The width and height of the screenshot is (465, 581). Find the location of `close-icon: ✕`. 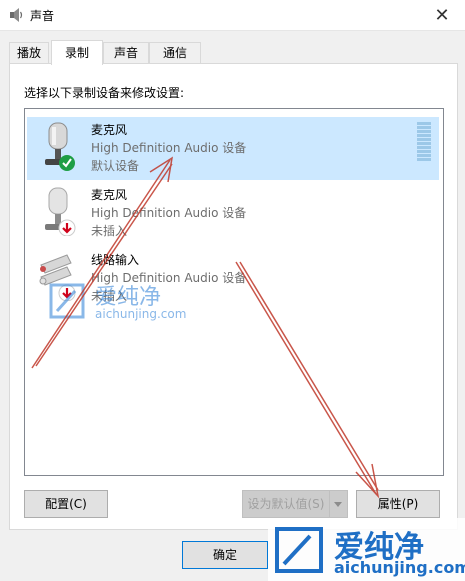

close-icon: ✕ is located at coordinates (442, 15).